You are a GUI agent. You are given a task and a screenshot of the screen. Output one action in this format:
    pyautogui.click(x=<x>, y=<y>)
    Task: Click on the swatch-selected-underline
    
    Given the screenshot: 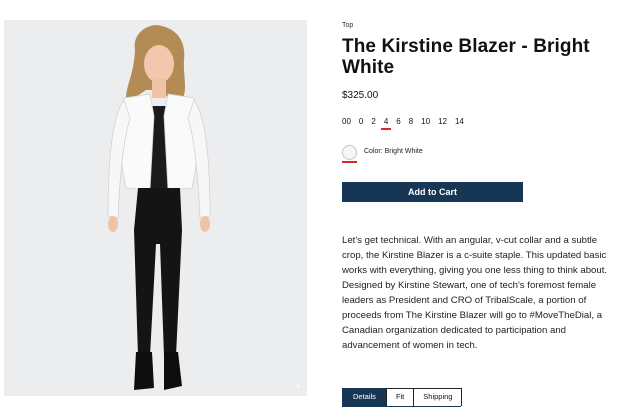 What is the action you would take?
    pyautogui.click(x=349, y=162)
    